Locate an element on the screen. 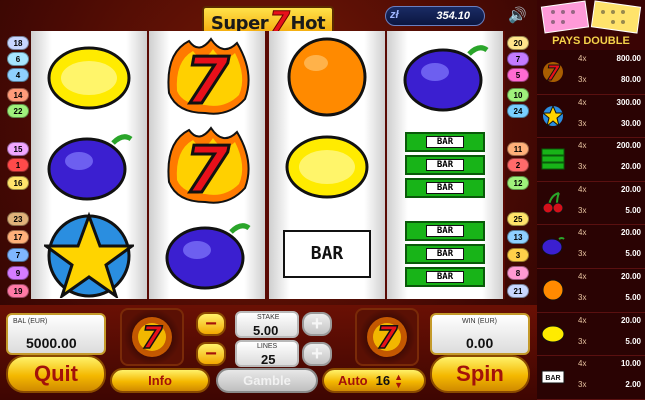  payline-left-badge: 22 is located at coordinates (18, 111).